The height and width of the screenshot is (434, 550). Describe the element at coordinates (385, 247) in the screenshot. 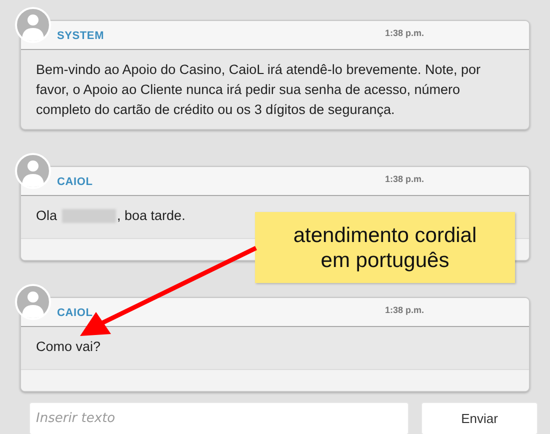

I see `callout-note: atendimento cordial em português` at that location.